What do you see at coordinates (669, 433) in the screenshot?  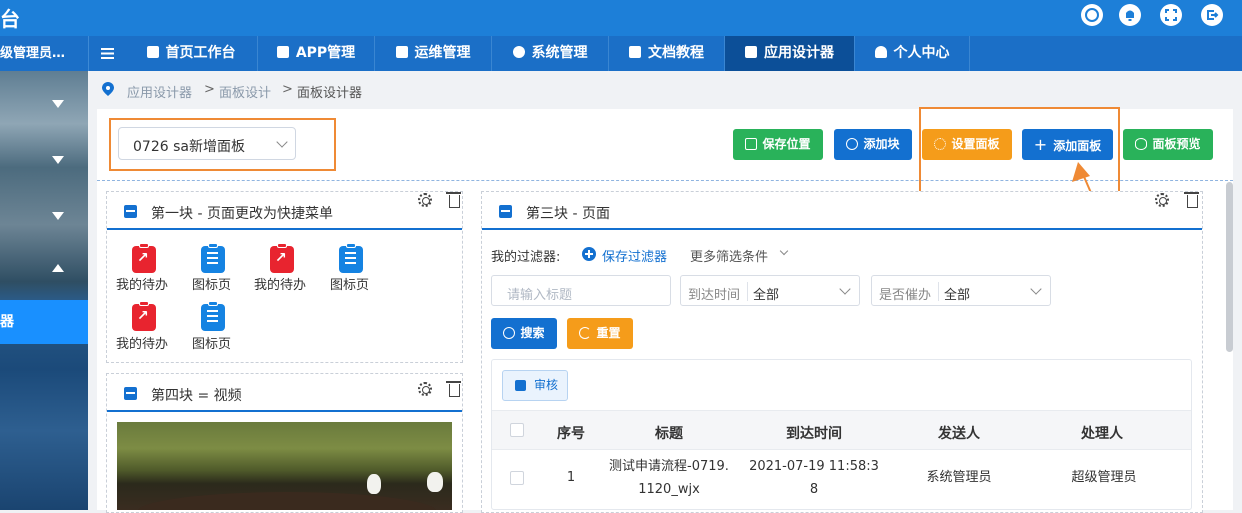 I see `column-header: 标题` at bounding box center [669, 433].